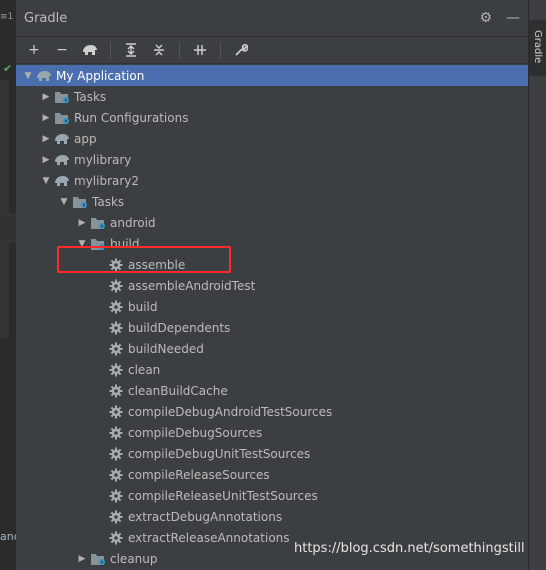  Describe the element at coordinates (272, 222) in the screenshot. I see `tree-row: ▶ android` at that location.